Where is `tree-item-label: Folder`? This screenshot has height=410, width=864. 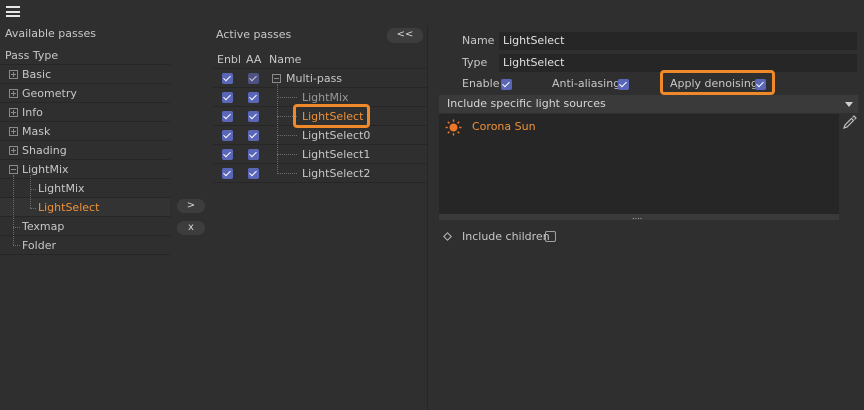
tree-item-label: Folder is located at coordinates (39, 245).